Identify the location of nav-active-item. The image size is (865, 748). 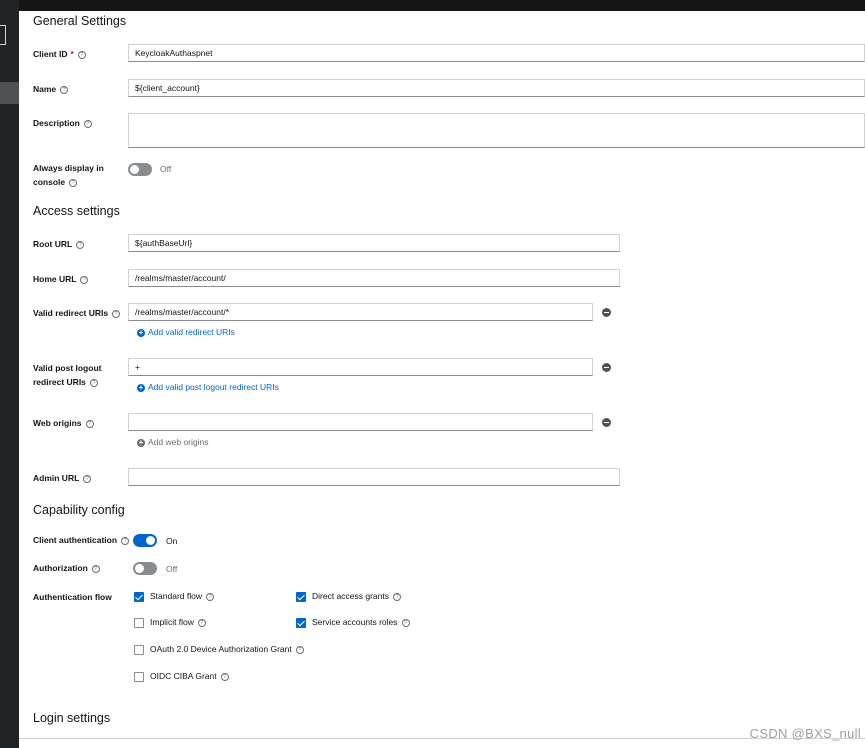
(9, 93).